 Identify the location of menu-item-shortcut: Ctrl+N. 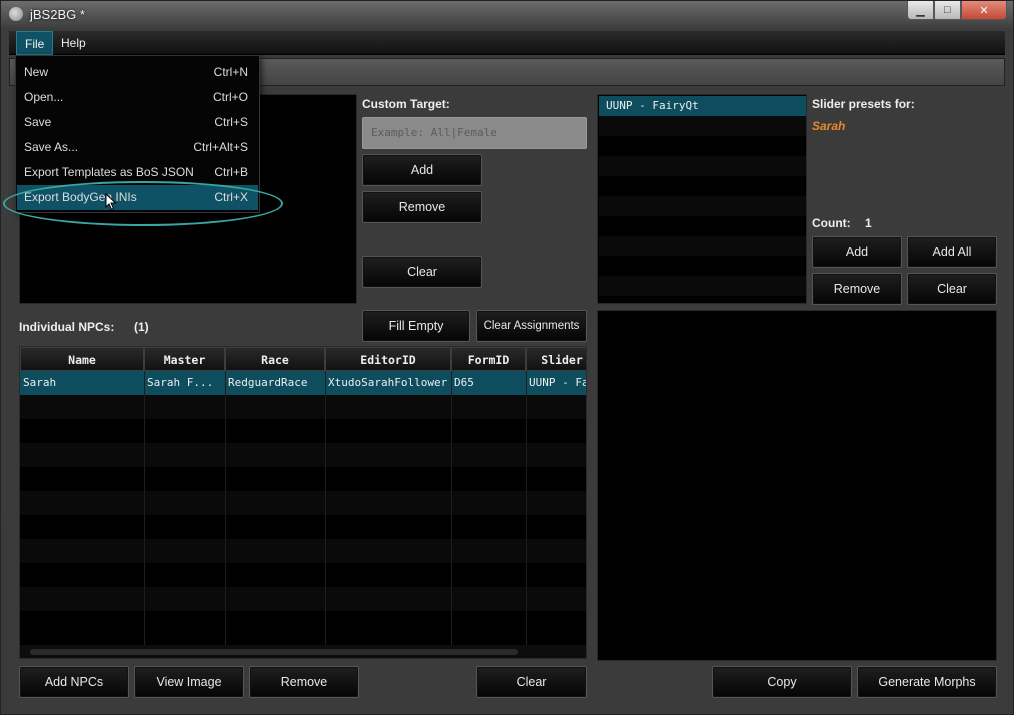
(230, 72).